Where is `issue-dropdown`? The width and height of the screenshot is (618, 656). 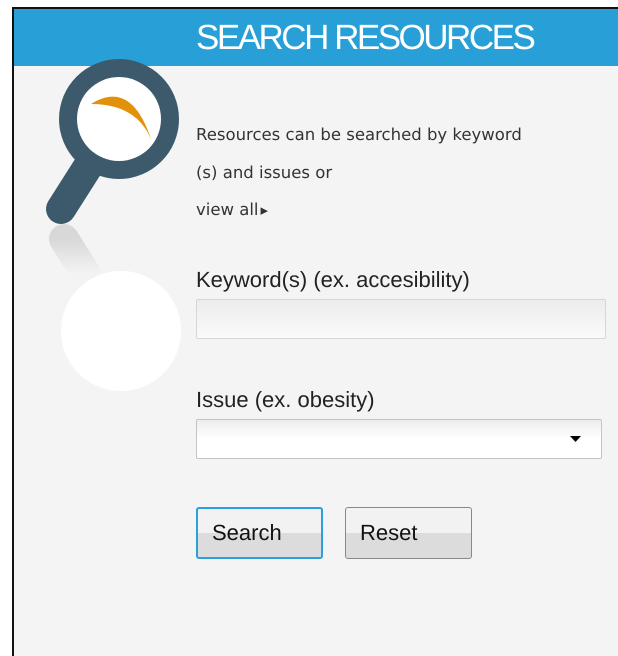
issue-dropdown is located at coordinates (399, 439).